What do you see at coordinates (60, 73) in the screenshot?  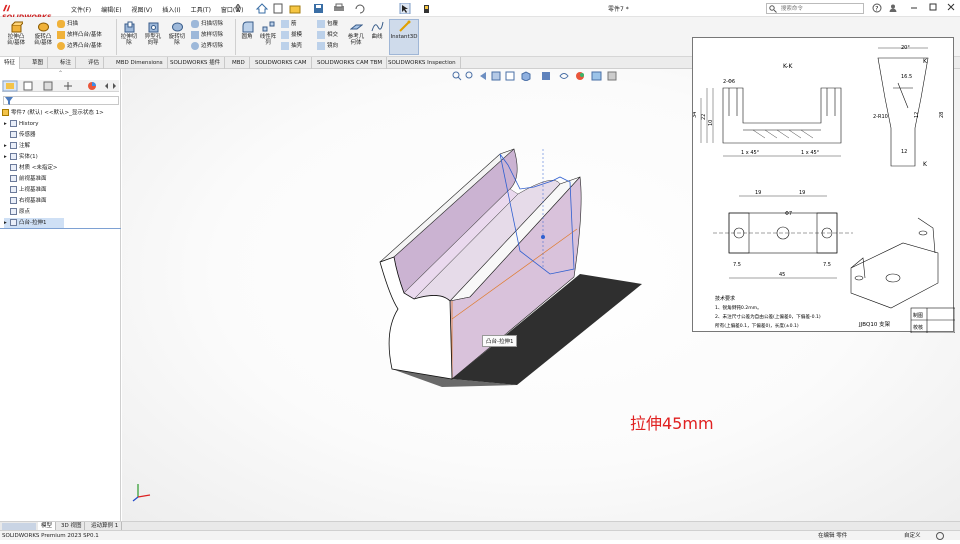 I see `panel-collapse-handle: ⌃` at bounding box center [60, 73].